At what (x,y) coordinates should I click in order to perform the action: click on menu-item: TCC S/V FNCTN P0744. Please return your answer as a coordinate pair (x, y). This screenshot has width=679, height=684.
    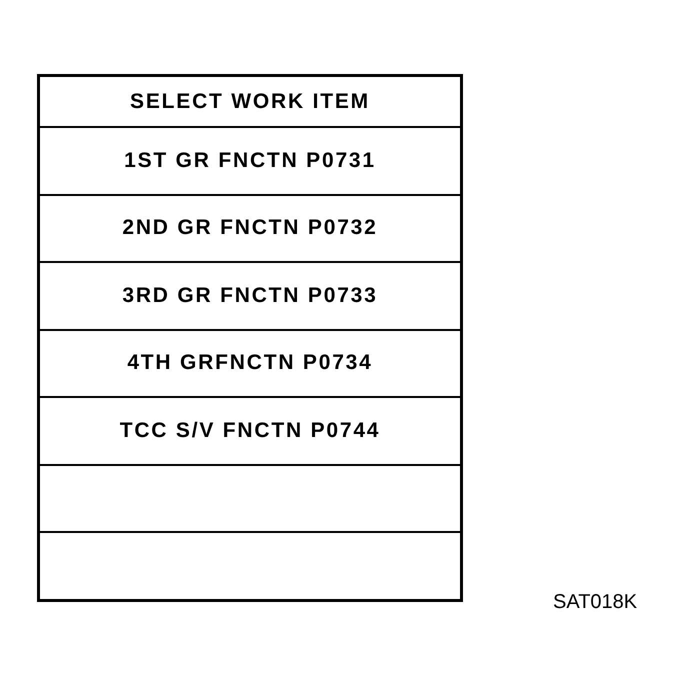
    Looking at the image, I should click on (250, 430).